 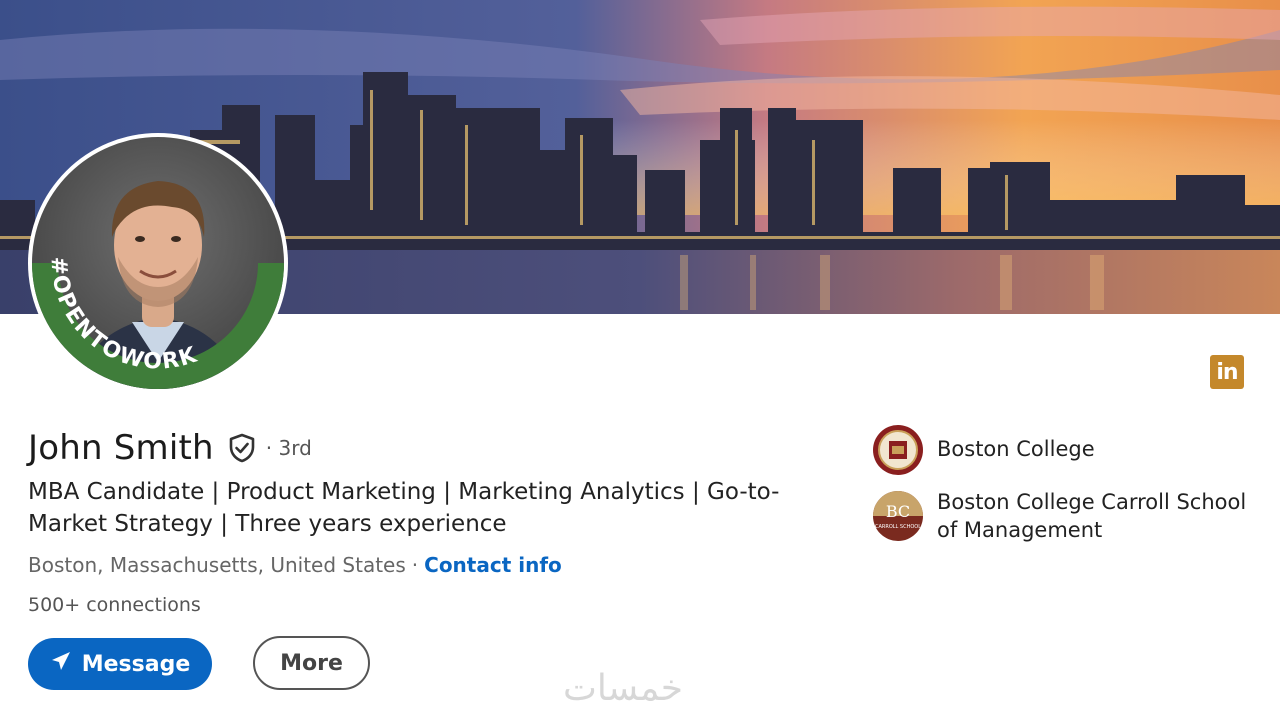 I want to click on svg-text: #OPENTOWORK, so click(x=124, y=315).